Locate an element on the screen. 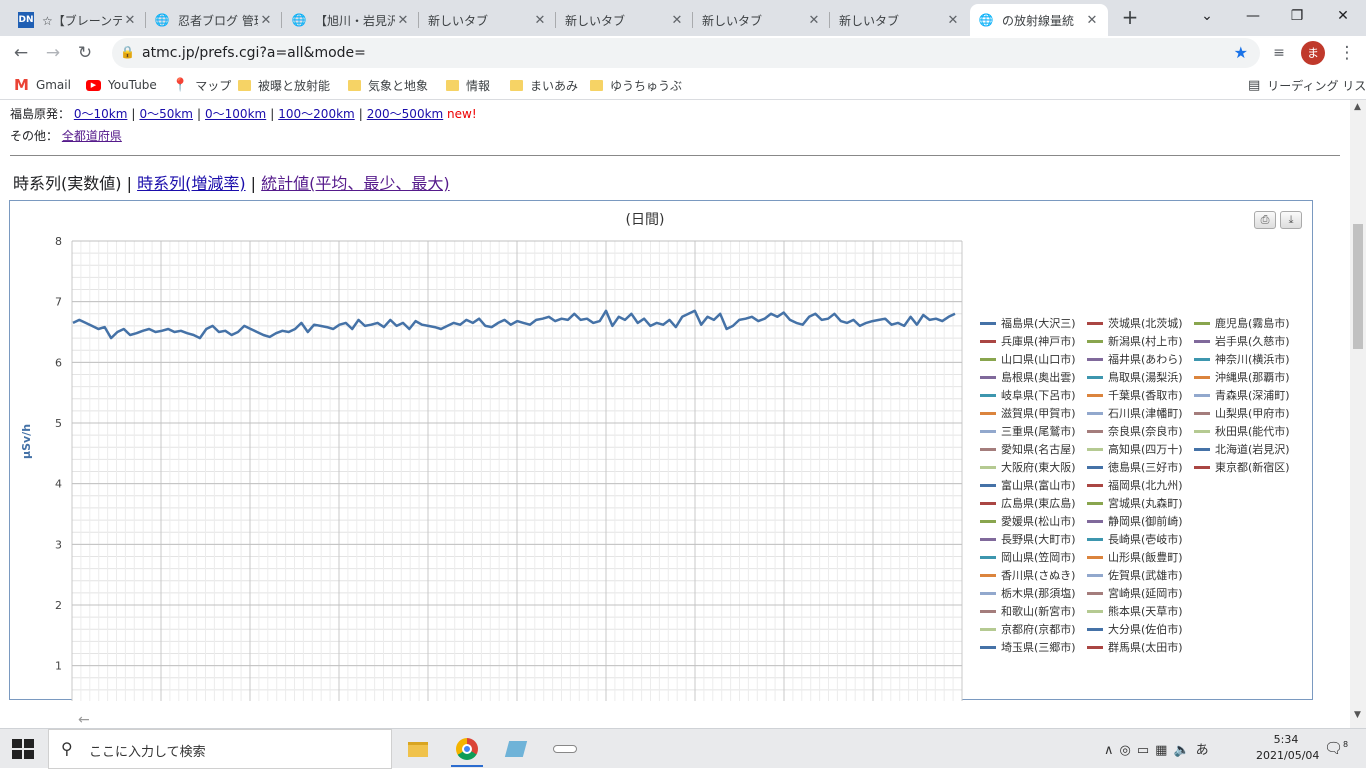 The height and width of the screenshot is (769, 1366). distance-link: 0～50km is located at coordinates (166, 114).